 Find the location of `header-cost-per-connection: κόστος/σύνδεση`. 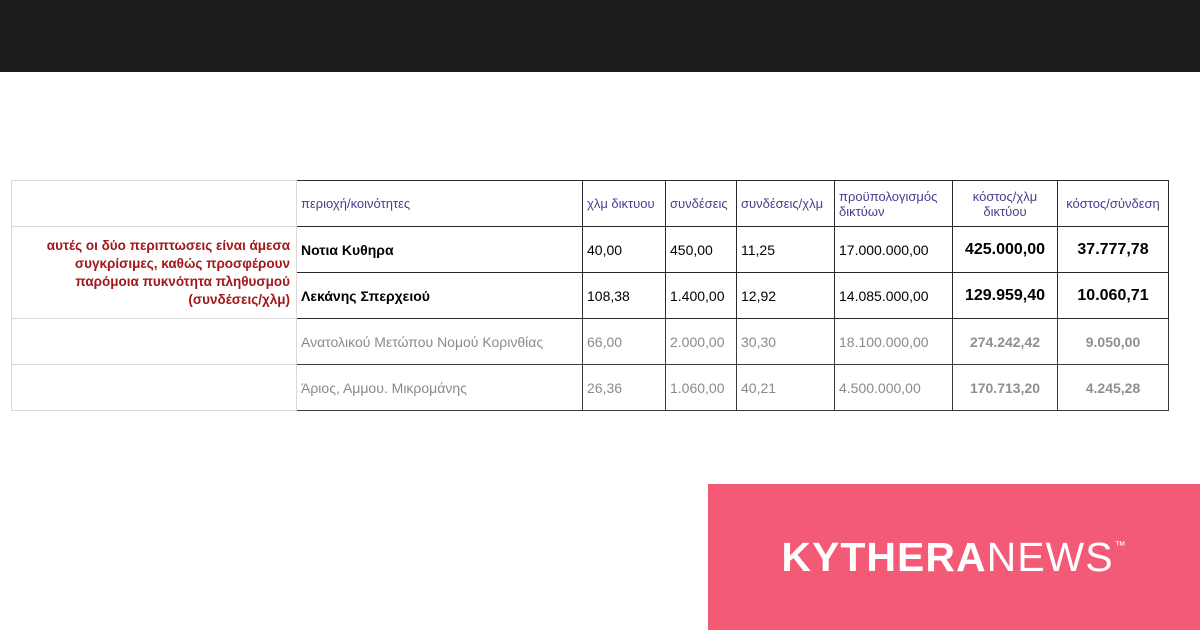

header-cost-per-connection: κόστος/σύνδεση is located at coordinates (1113, 203).